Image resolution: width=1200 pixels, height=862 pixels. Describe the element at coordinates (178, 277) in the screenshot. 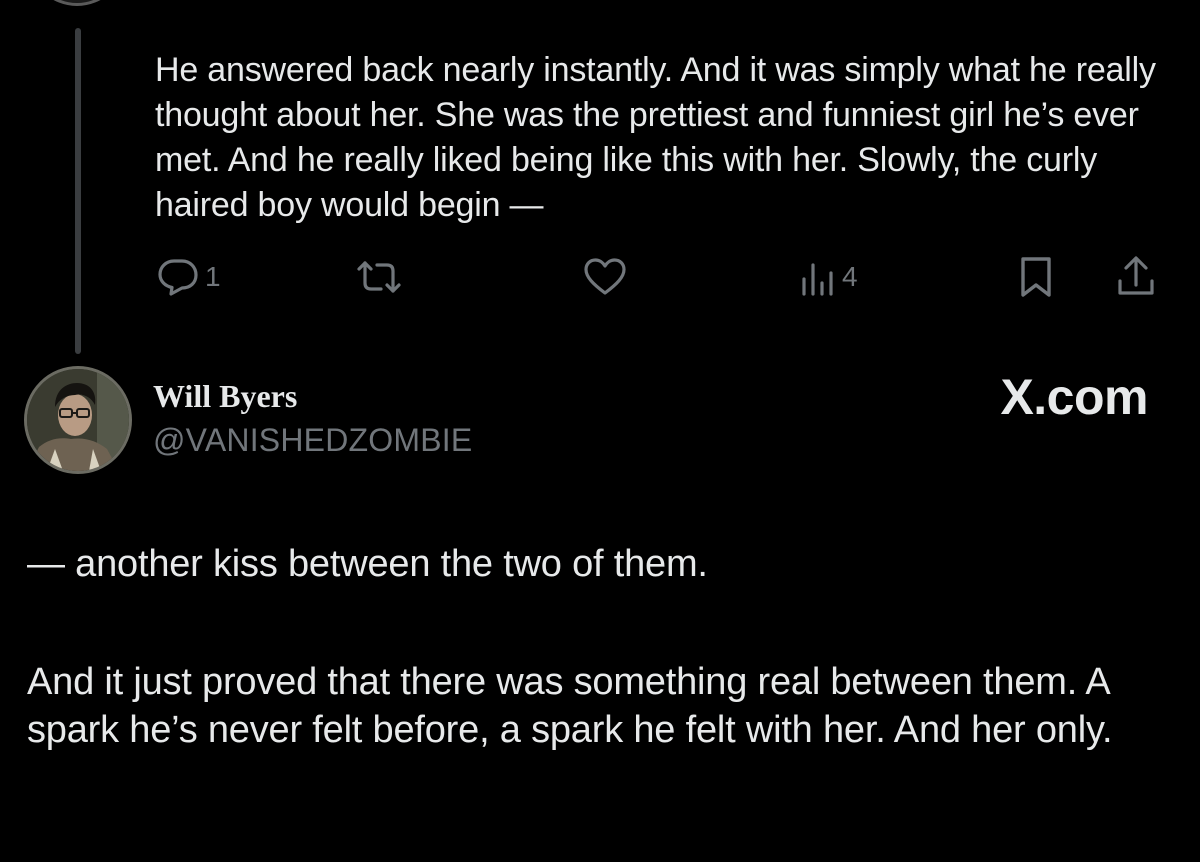

I see `reply-icon` at that location.